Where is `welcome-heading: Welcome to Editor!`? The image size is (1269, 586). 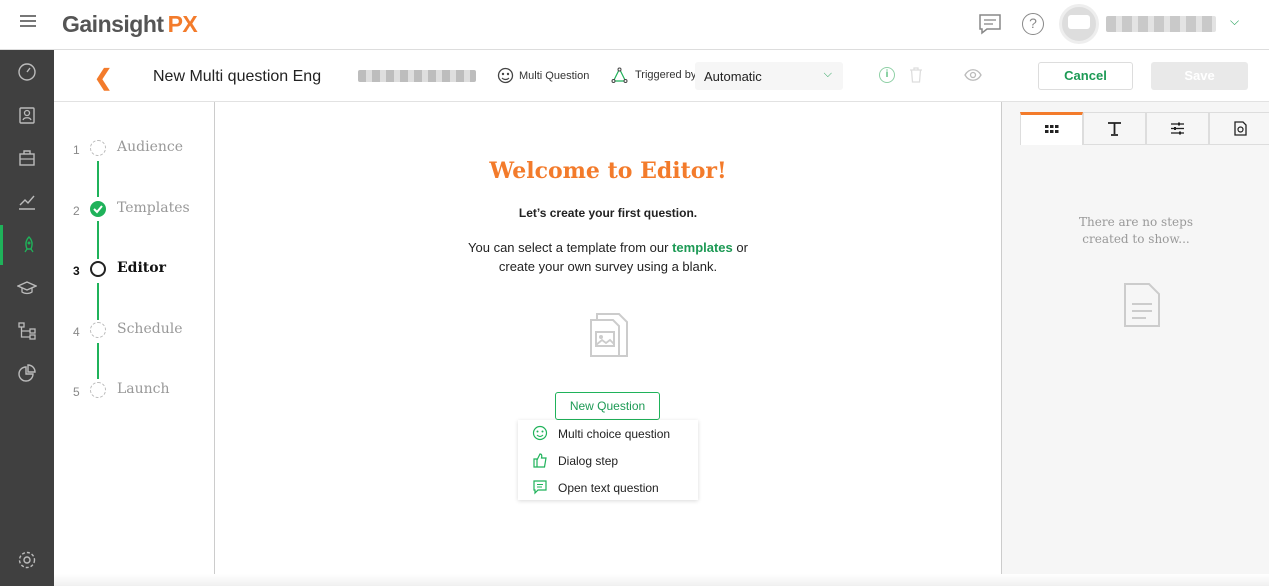
welcome-heading: Welcome to Editor! is located at coordinates (608, 171).